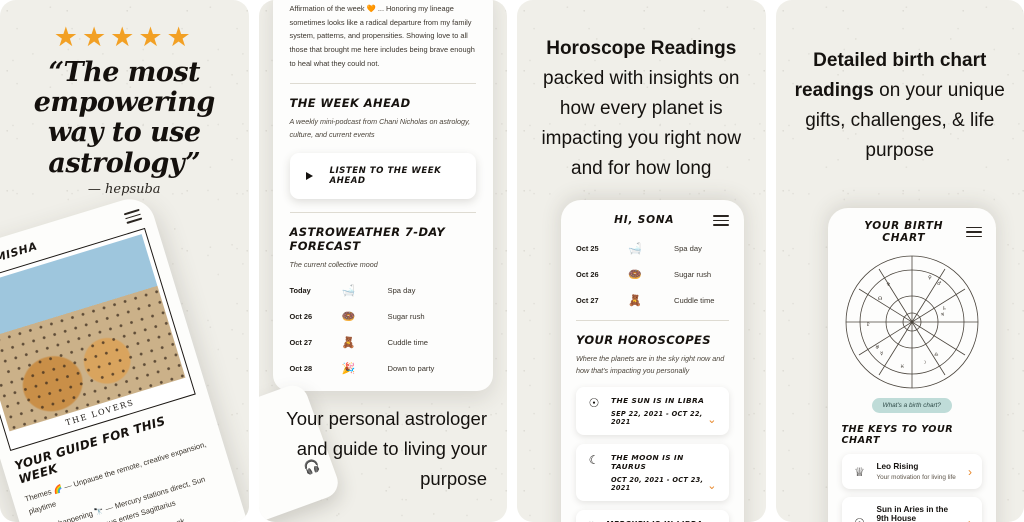 The image size is (1024, 522). I want to click on birth-chart-wheel-icon: ♀♂ ♆☊ ♄♃ ♇♅ ☿ ♎ ♓☽, so click(912, 322).